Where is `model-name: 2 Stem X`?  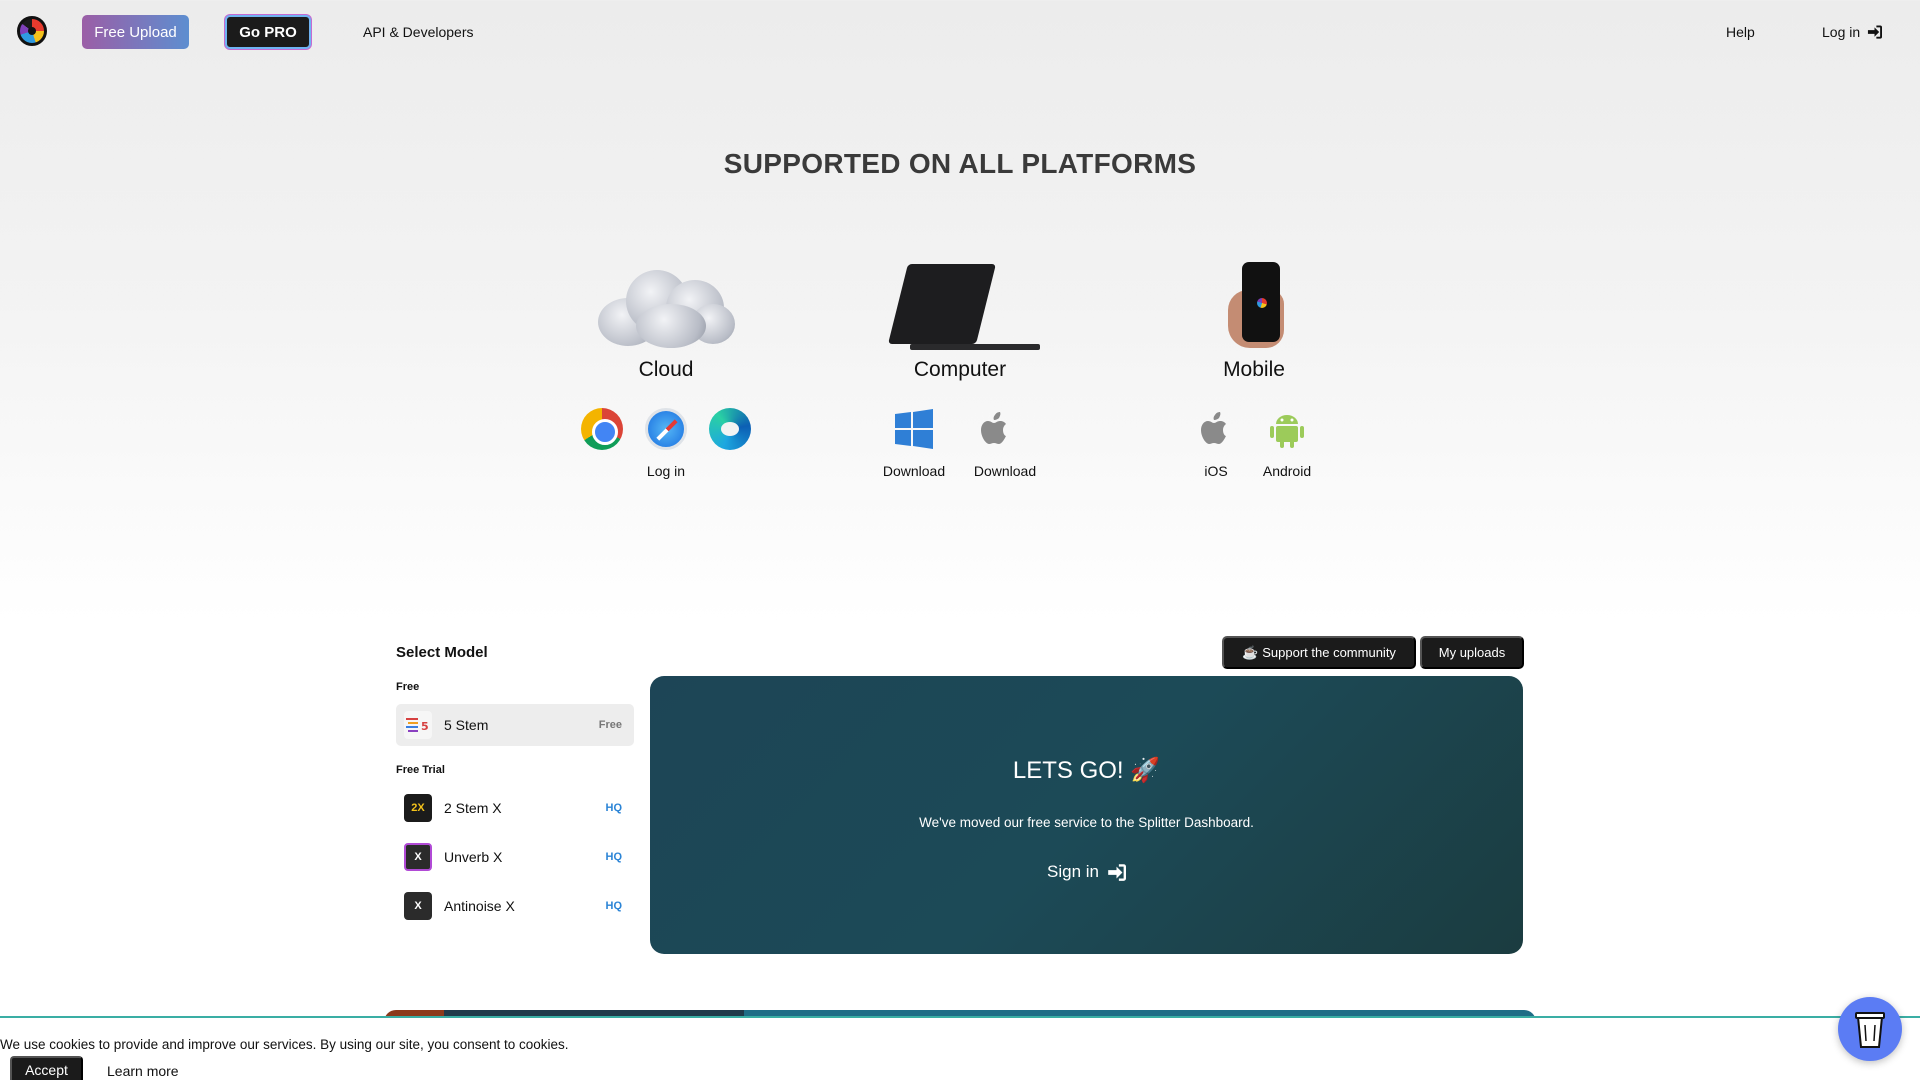
model-name: 2 Stem X is located at coordinates (473, 808).